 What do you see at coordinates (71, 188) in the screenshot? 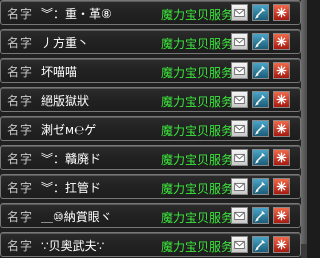
I see `player-name: ︾：扛管ド` at bounding box center [71, 188].